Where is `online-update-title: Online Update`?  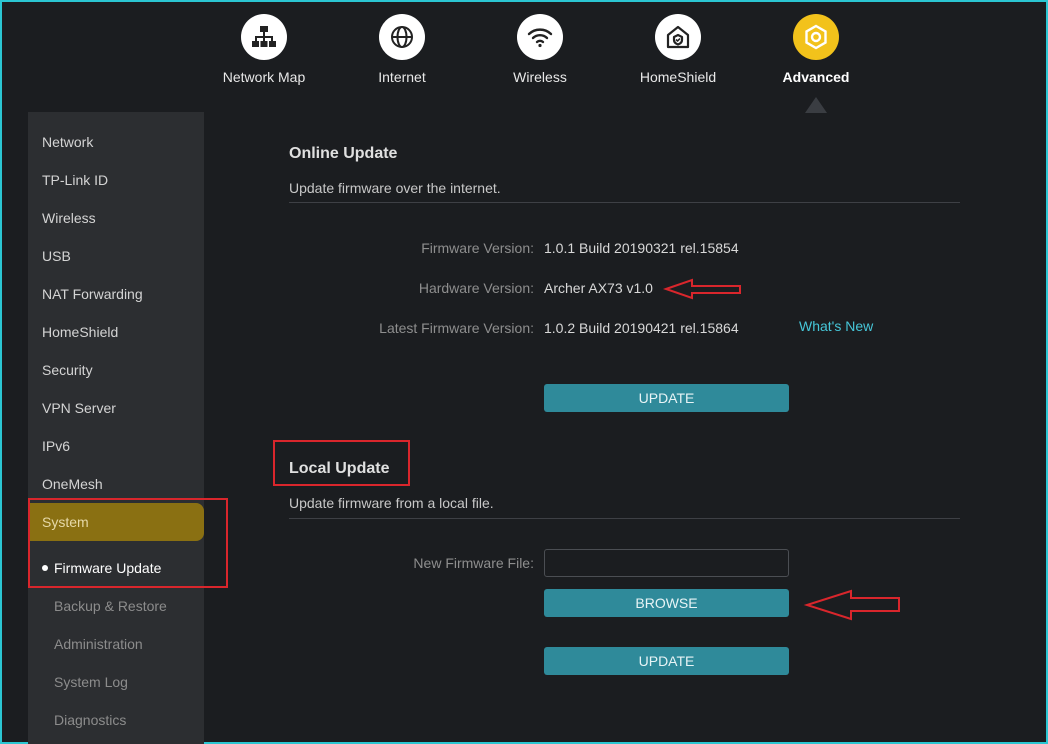 online-update-title: Online Update is located at coordinates (343, 153).